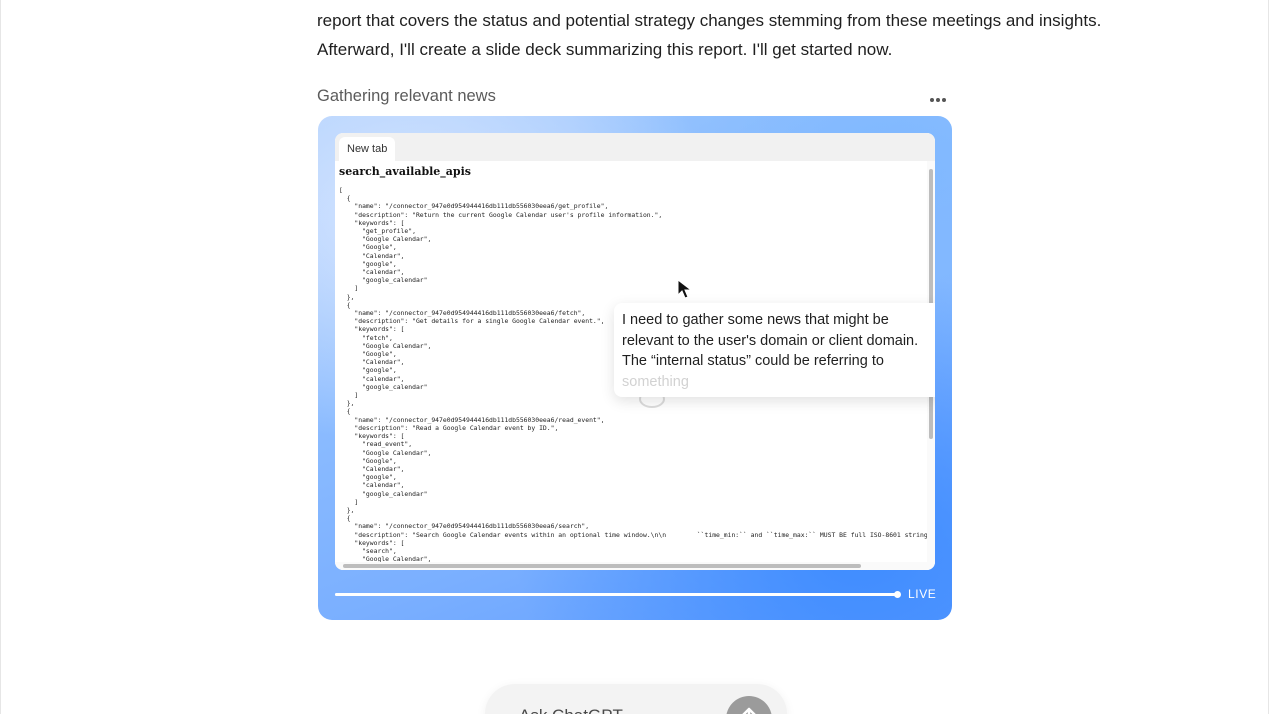 The width and height of the screenshot is (1269, 714). What do you see at coordinates (341, 190) in the screenshot?
I see `json-line: [` at bounding box center [341, 190].